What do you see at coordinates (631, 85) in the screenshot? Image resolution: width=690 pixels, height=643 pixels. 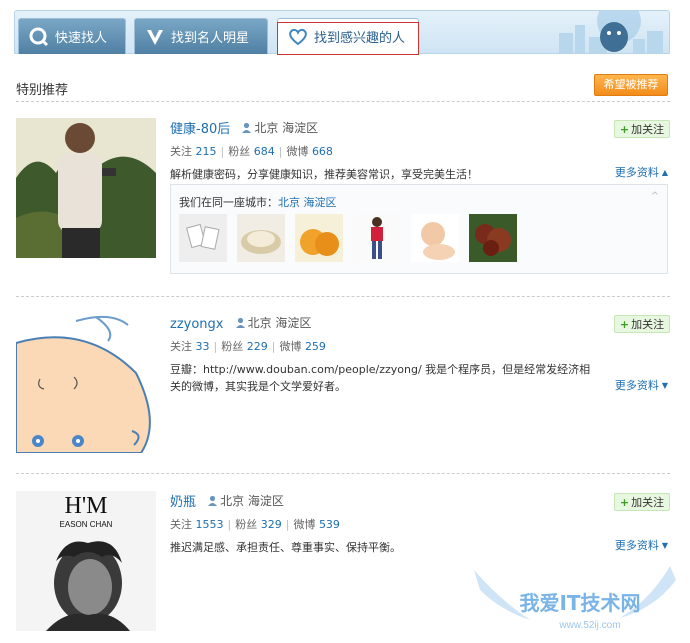 I see `want-recommended-button: 希望被推荐` at bounding box center [631, 85].